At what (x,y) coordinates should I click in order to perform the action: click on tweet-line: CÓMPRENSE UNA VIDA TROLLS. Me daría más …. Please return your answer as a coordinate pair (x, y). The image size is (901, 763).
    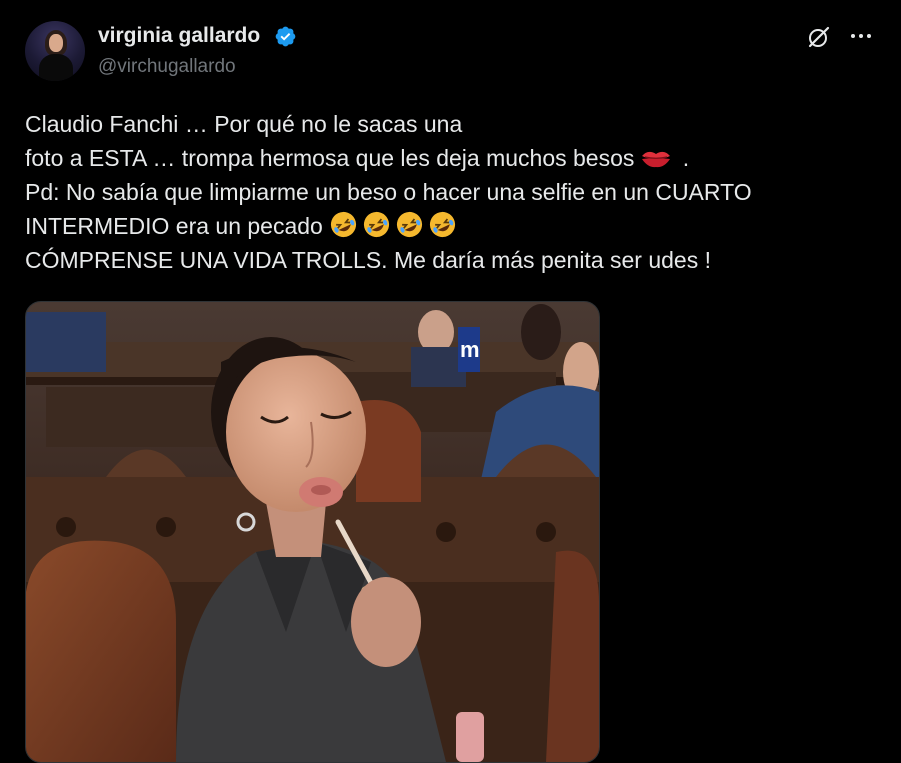
    Looking at the image, I should click on (368, 260).